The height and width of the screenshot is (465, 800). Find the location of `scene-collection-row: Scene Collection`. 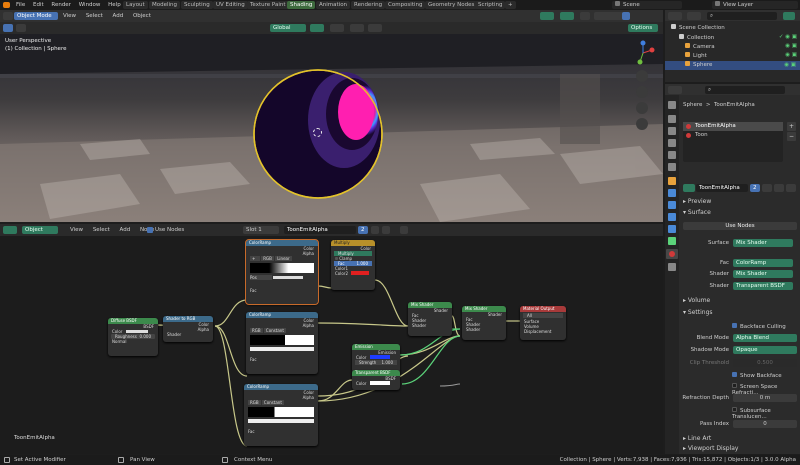

scene-collection-row: Scene Collection is located at coordinates (698, 27).